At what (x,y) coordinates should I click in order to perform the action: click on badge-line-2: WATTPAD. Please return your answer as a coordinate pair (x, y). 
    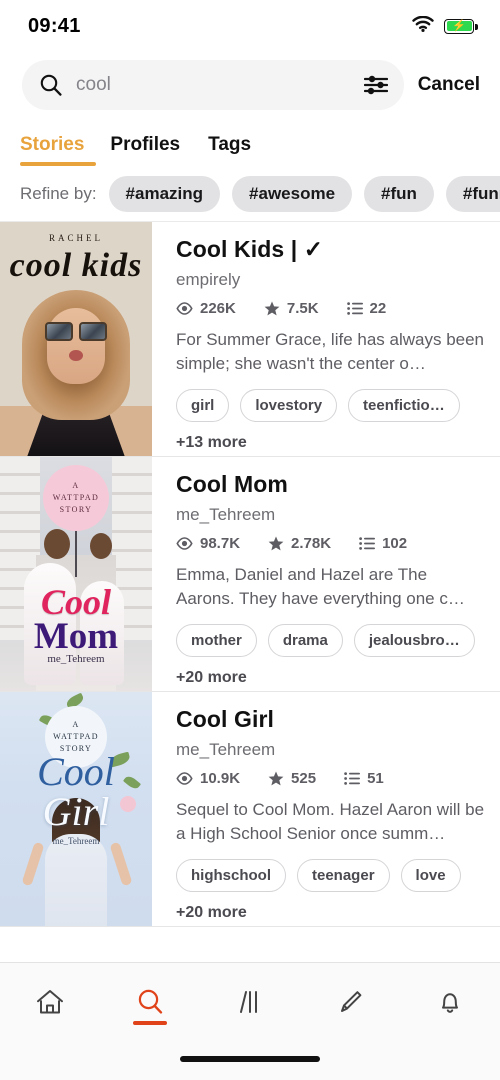
    Looking at the image, I should click on (76, 736).